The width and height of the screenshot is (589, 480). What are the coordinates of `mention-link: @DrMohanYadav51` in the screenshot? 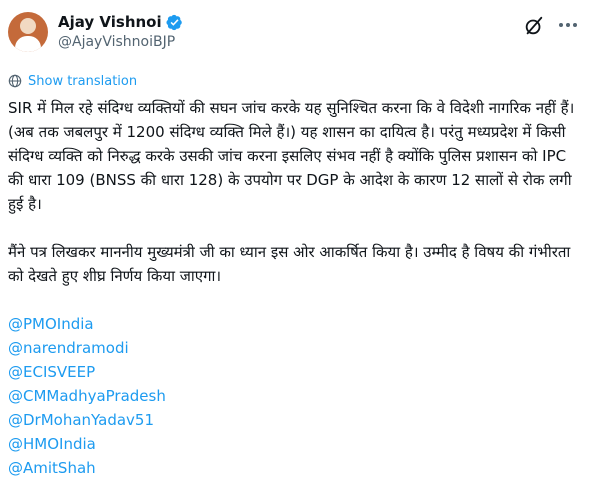 It's located at (297, 420).